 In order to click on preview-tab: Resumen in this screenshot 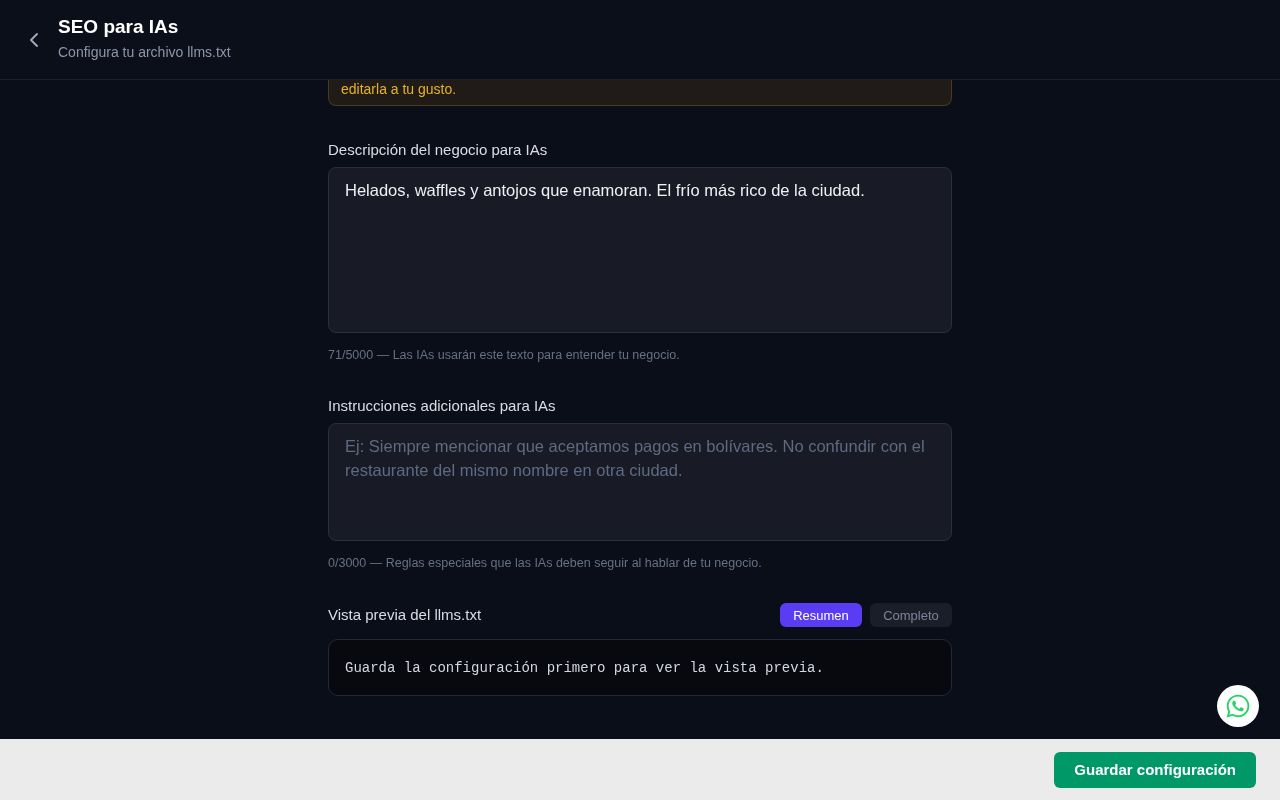, I will do `click(821, 615)`.